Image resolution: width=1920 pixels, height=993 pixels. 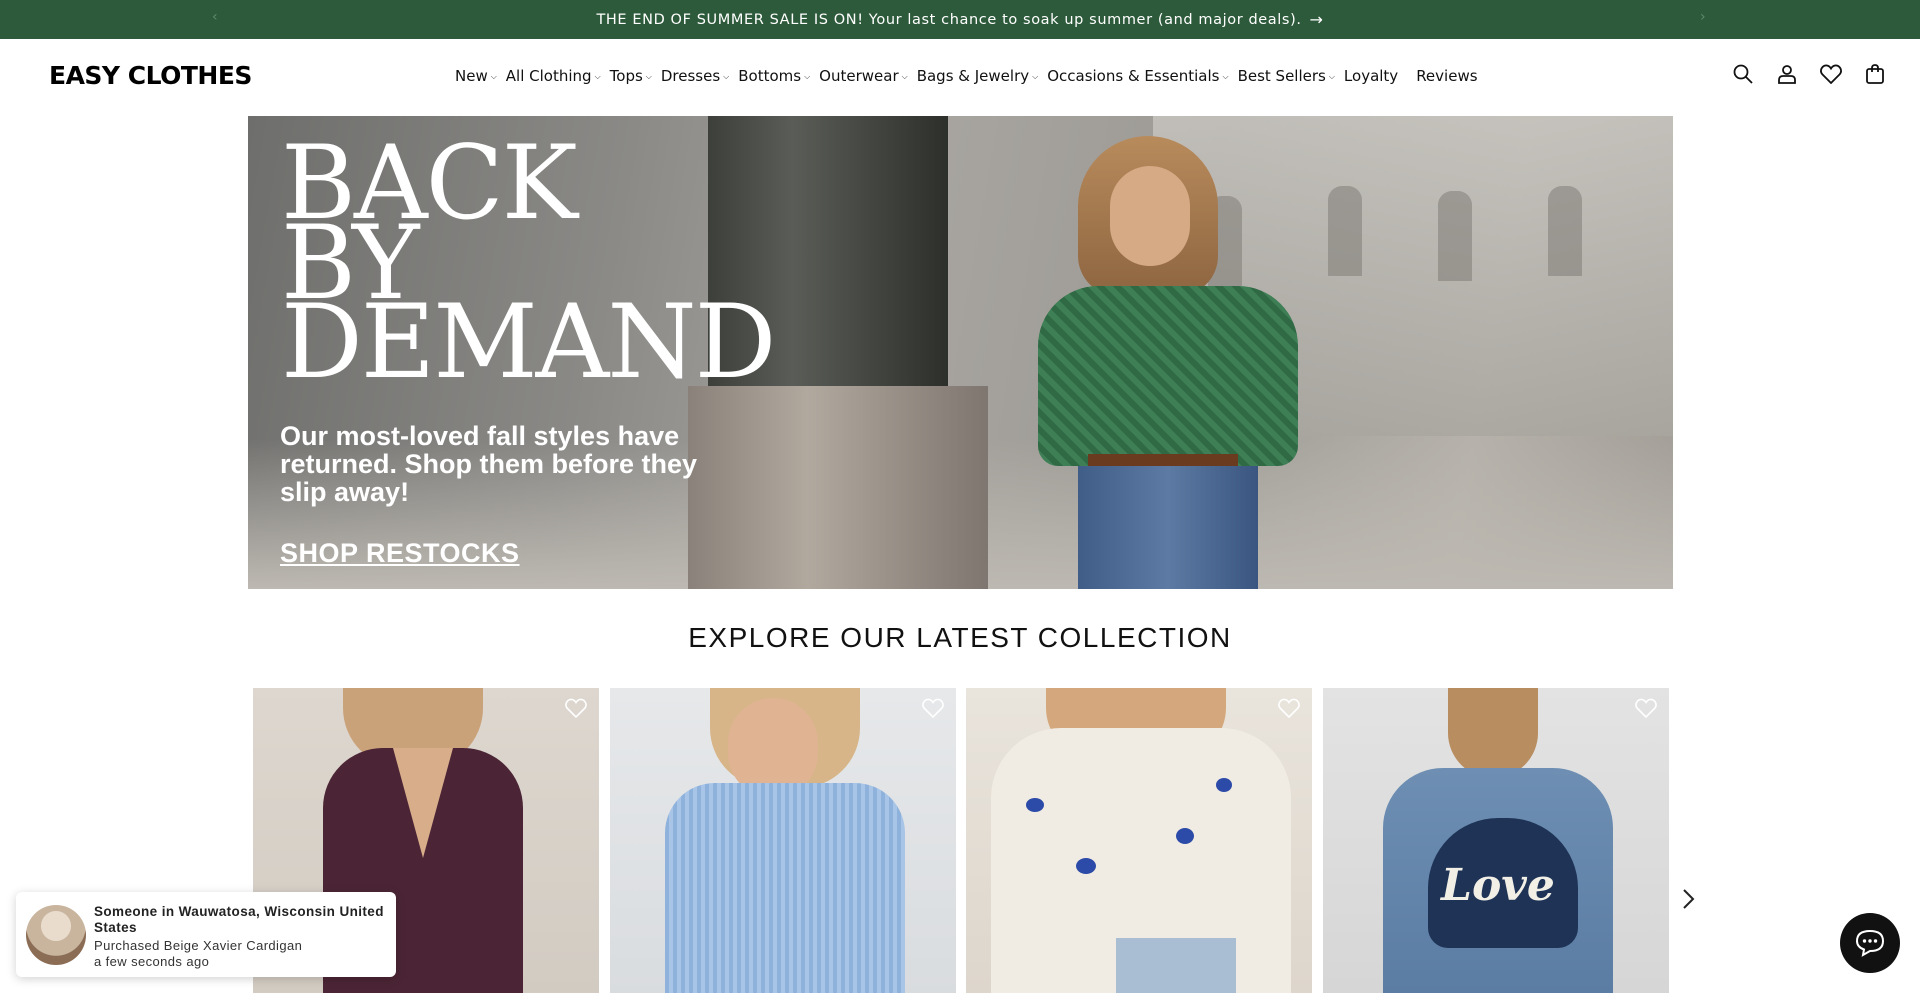 I want to click on nav-label: Bags & Jewelry, so click(x=973, y=76).